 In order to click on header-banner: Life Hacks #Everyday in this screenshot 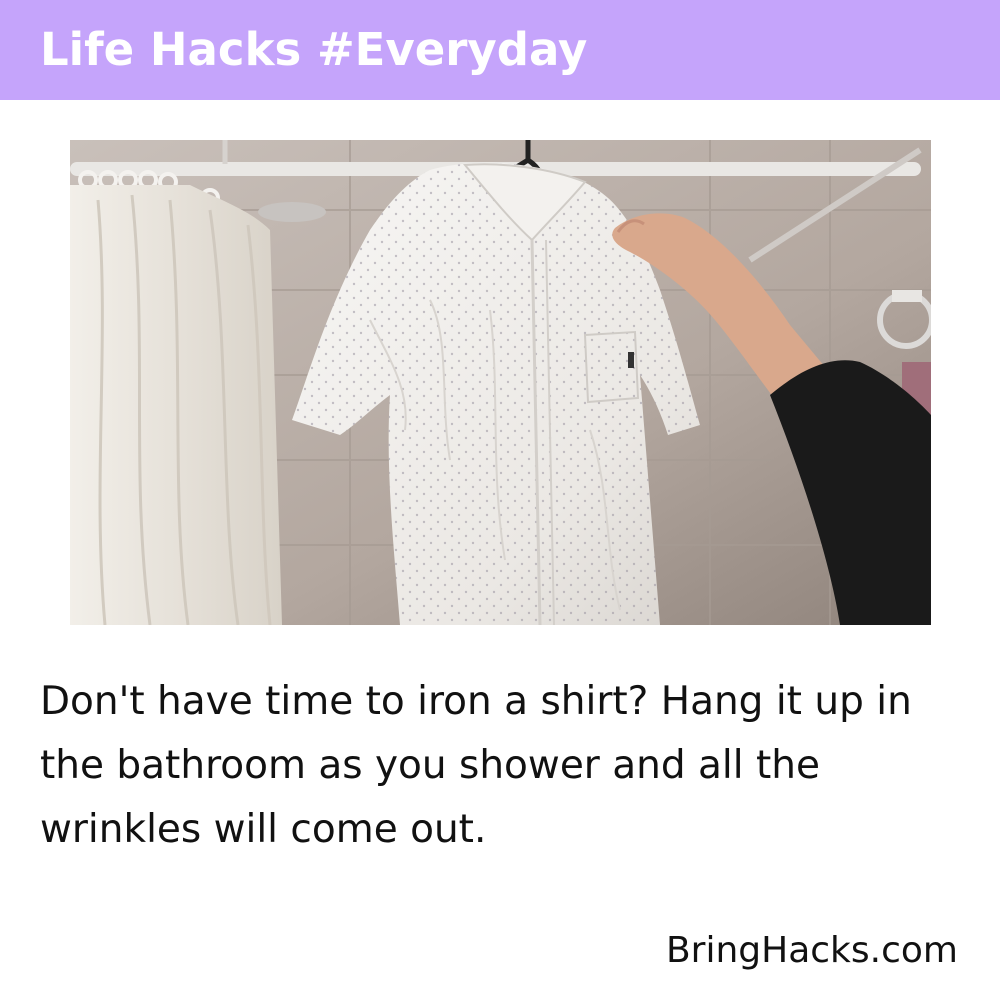, I will do `click(500, 50)`.